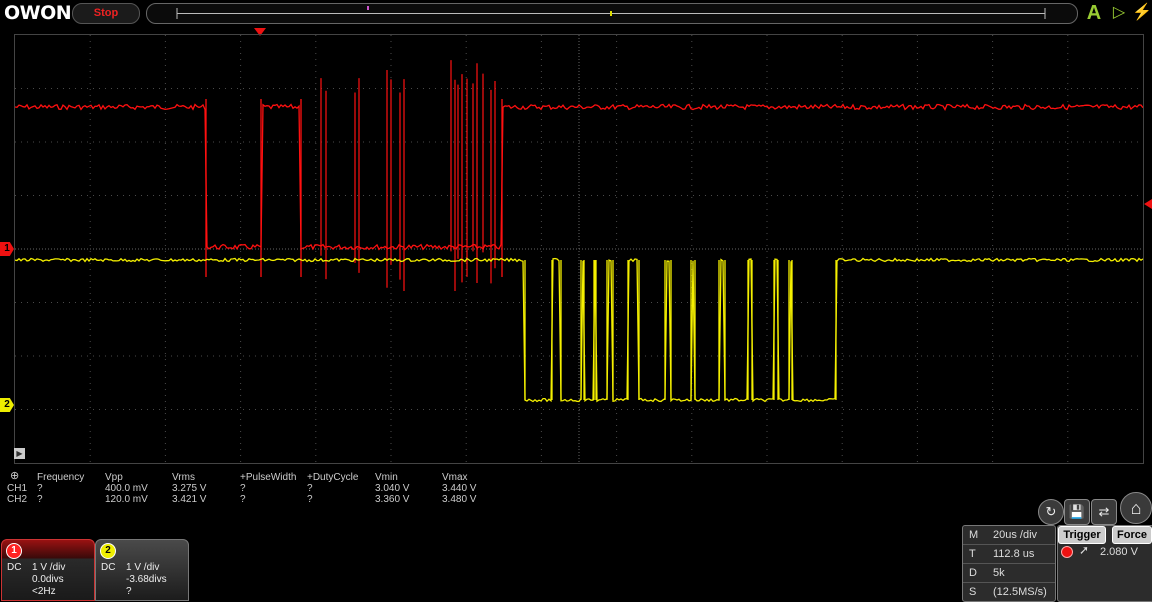  What do you see at coordinates (108, 551) in the screenshot?
I see `ch2-badge: 2` at bounding box center [108, 551].